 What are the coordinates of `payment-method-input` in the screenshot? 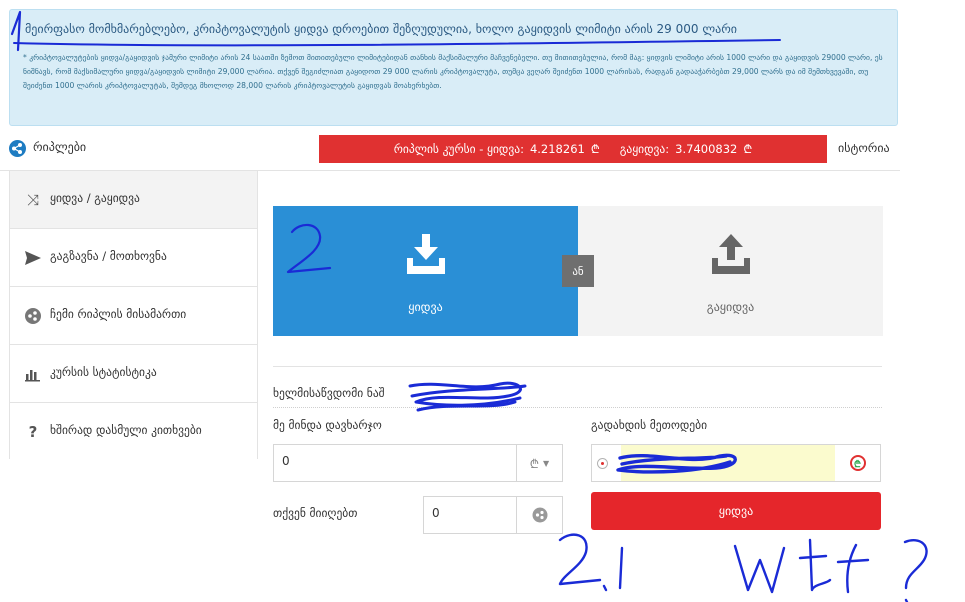 It's located at (728, 463).